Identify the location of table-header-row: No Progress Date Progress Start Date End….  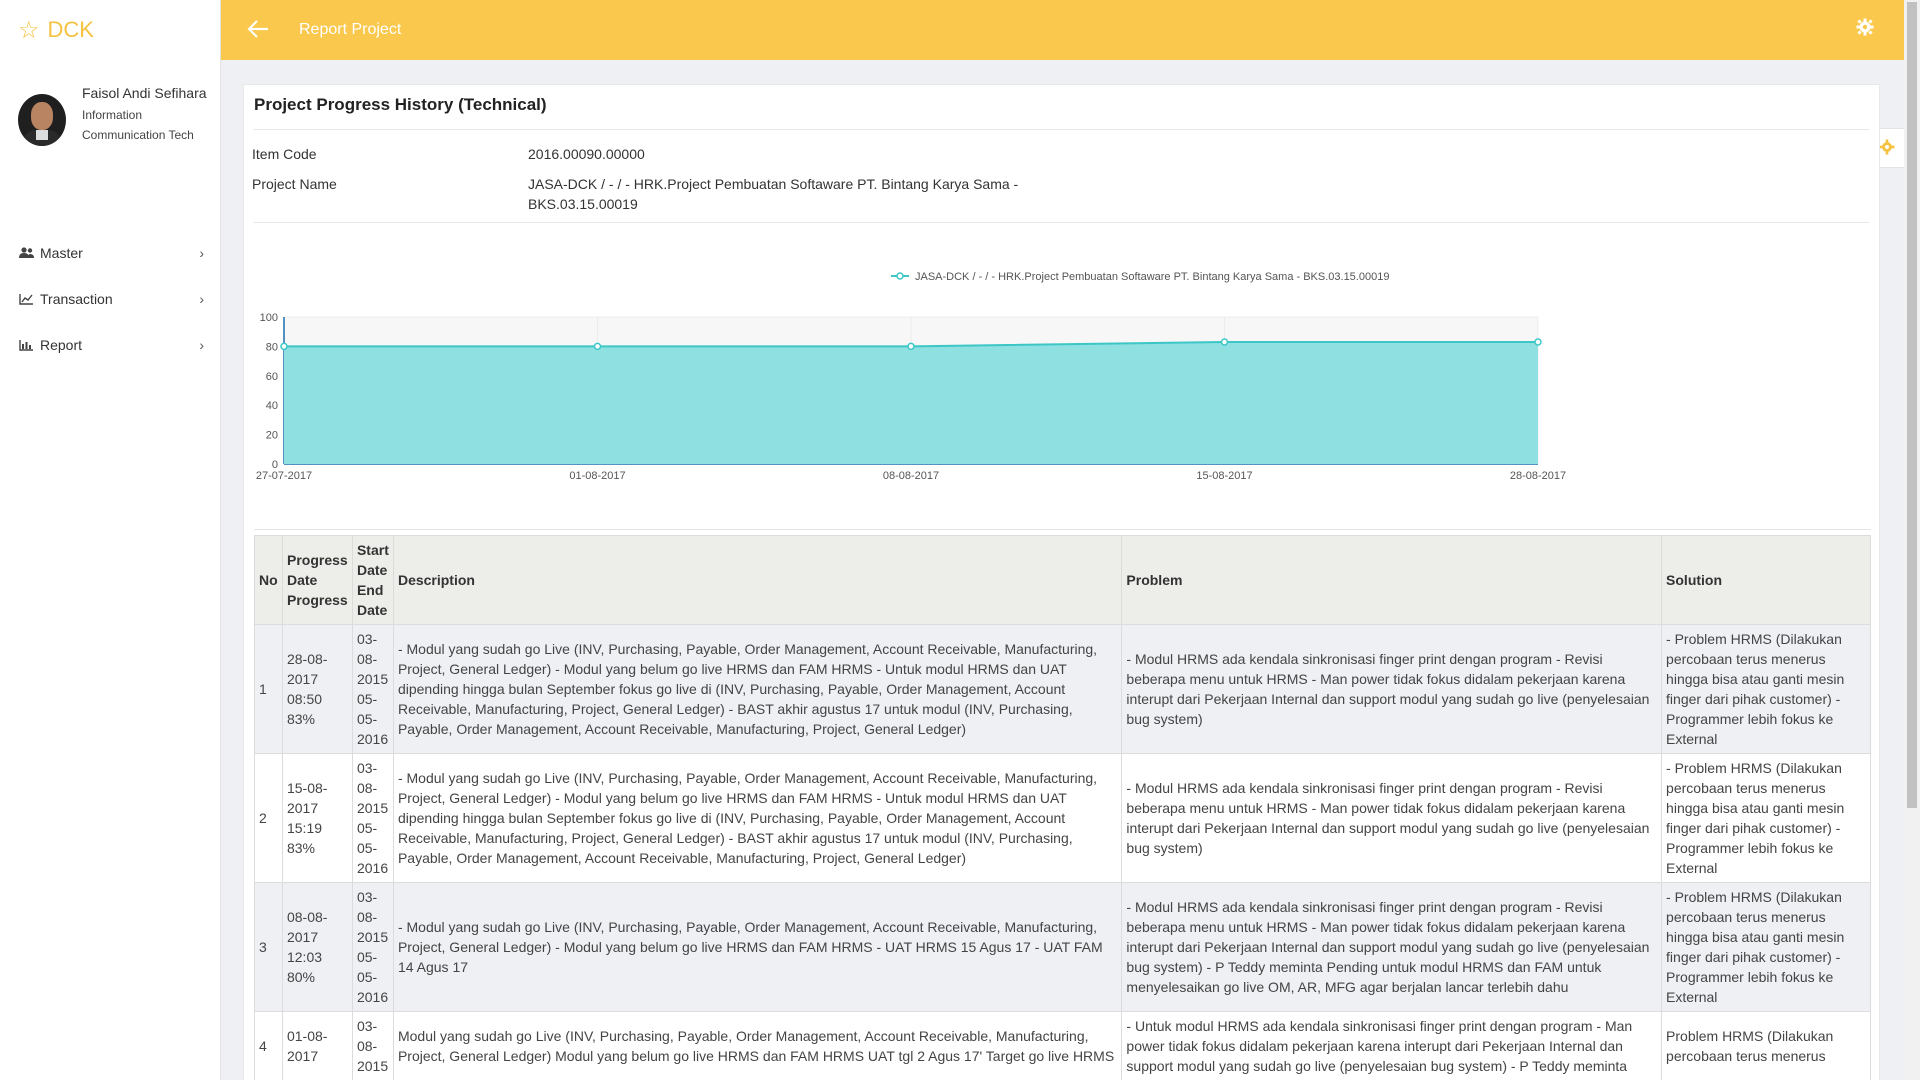
(1062, 580).